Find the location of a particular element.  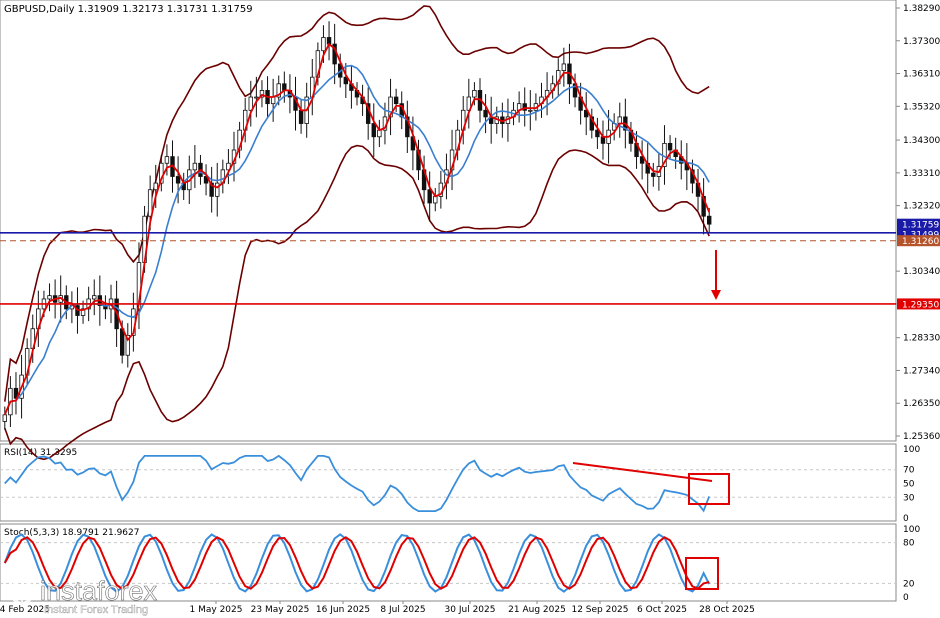

rsi-y-tick: 50 is located at coordinates (909, 485).